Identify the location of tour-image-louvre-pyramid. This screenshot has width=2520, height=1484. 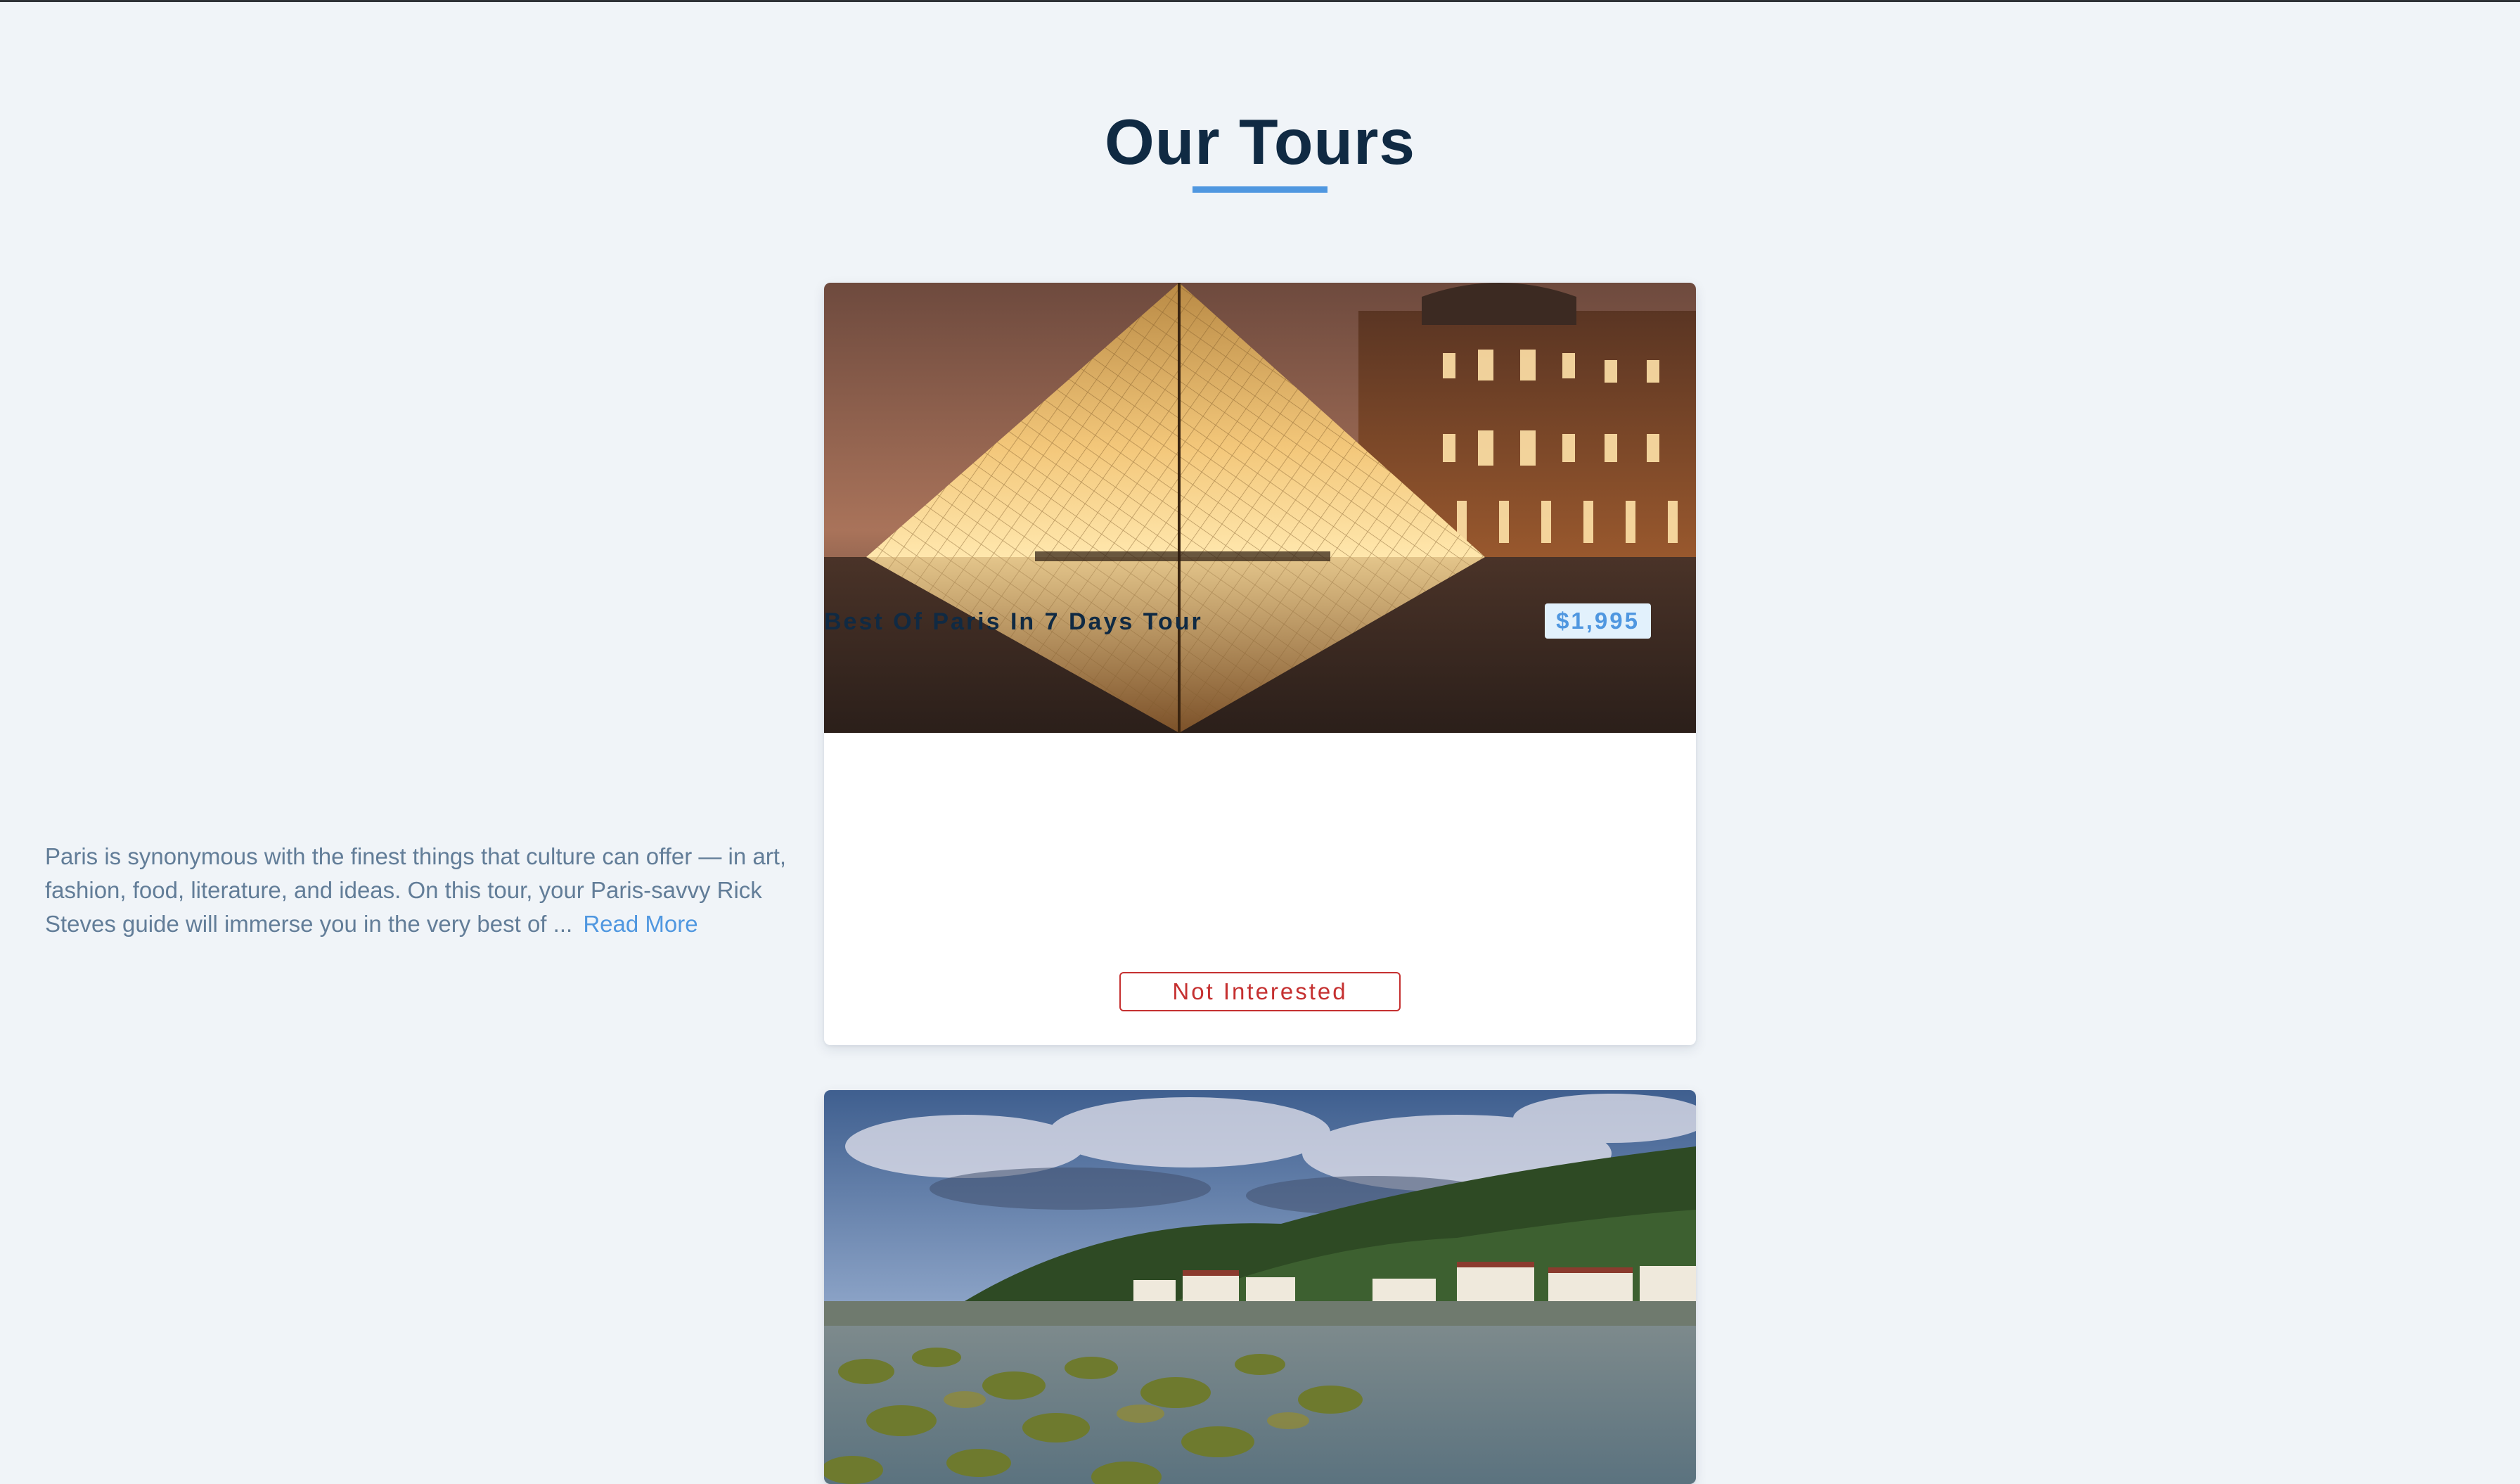
(1260, 508).